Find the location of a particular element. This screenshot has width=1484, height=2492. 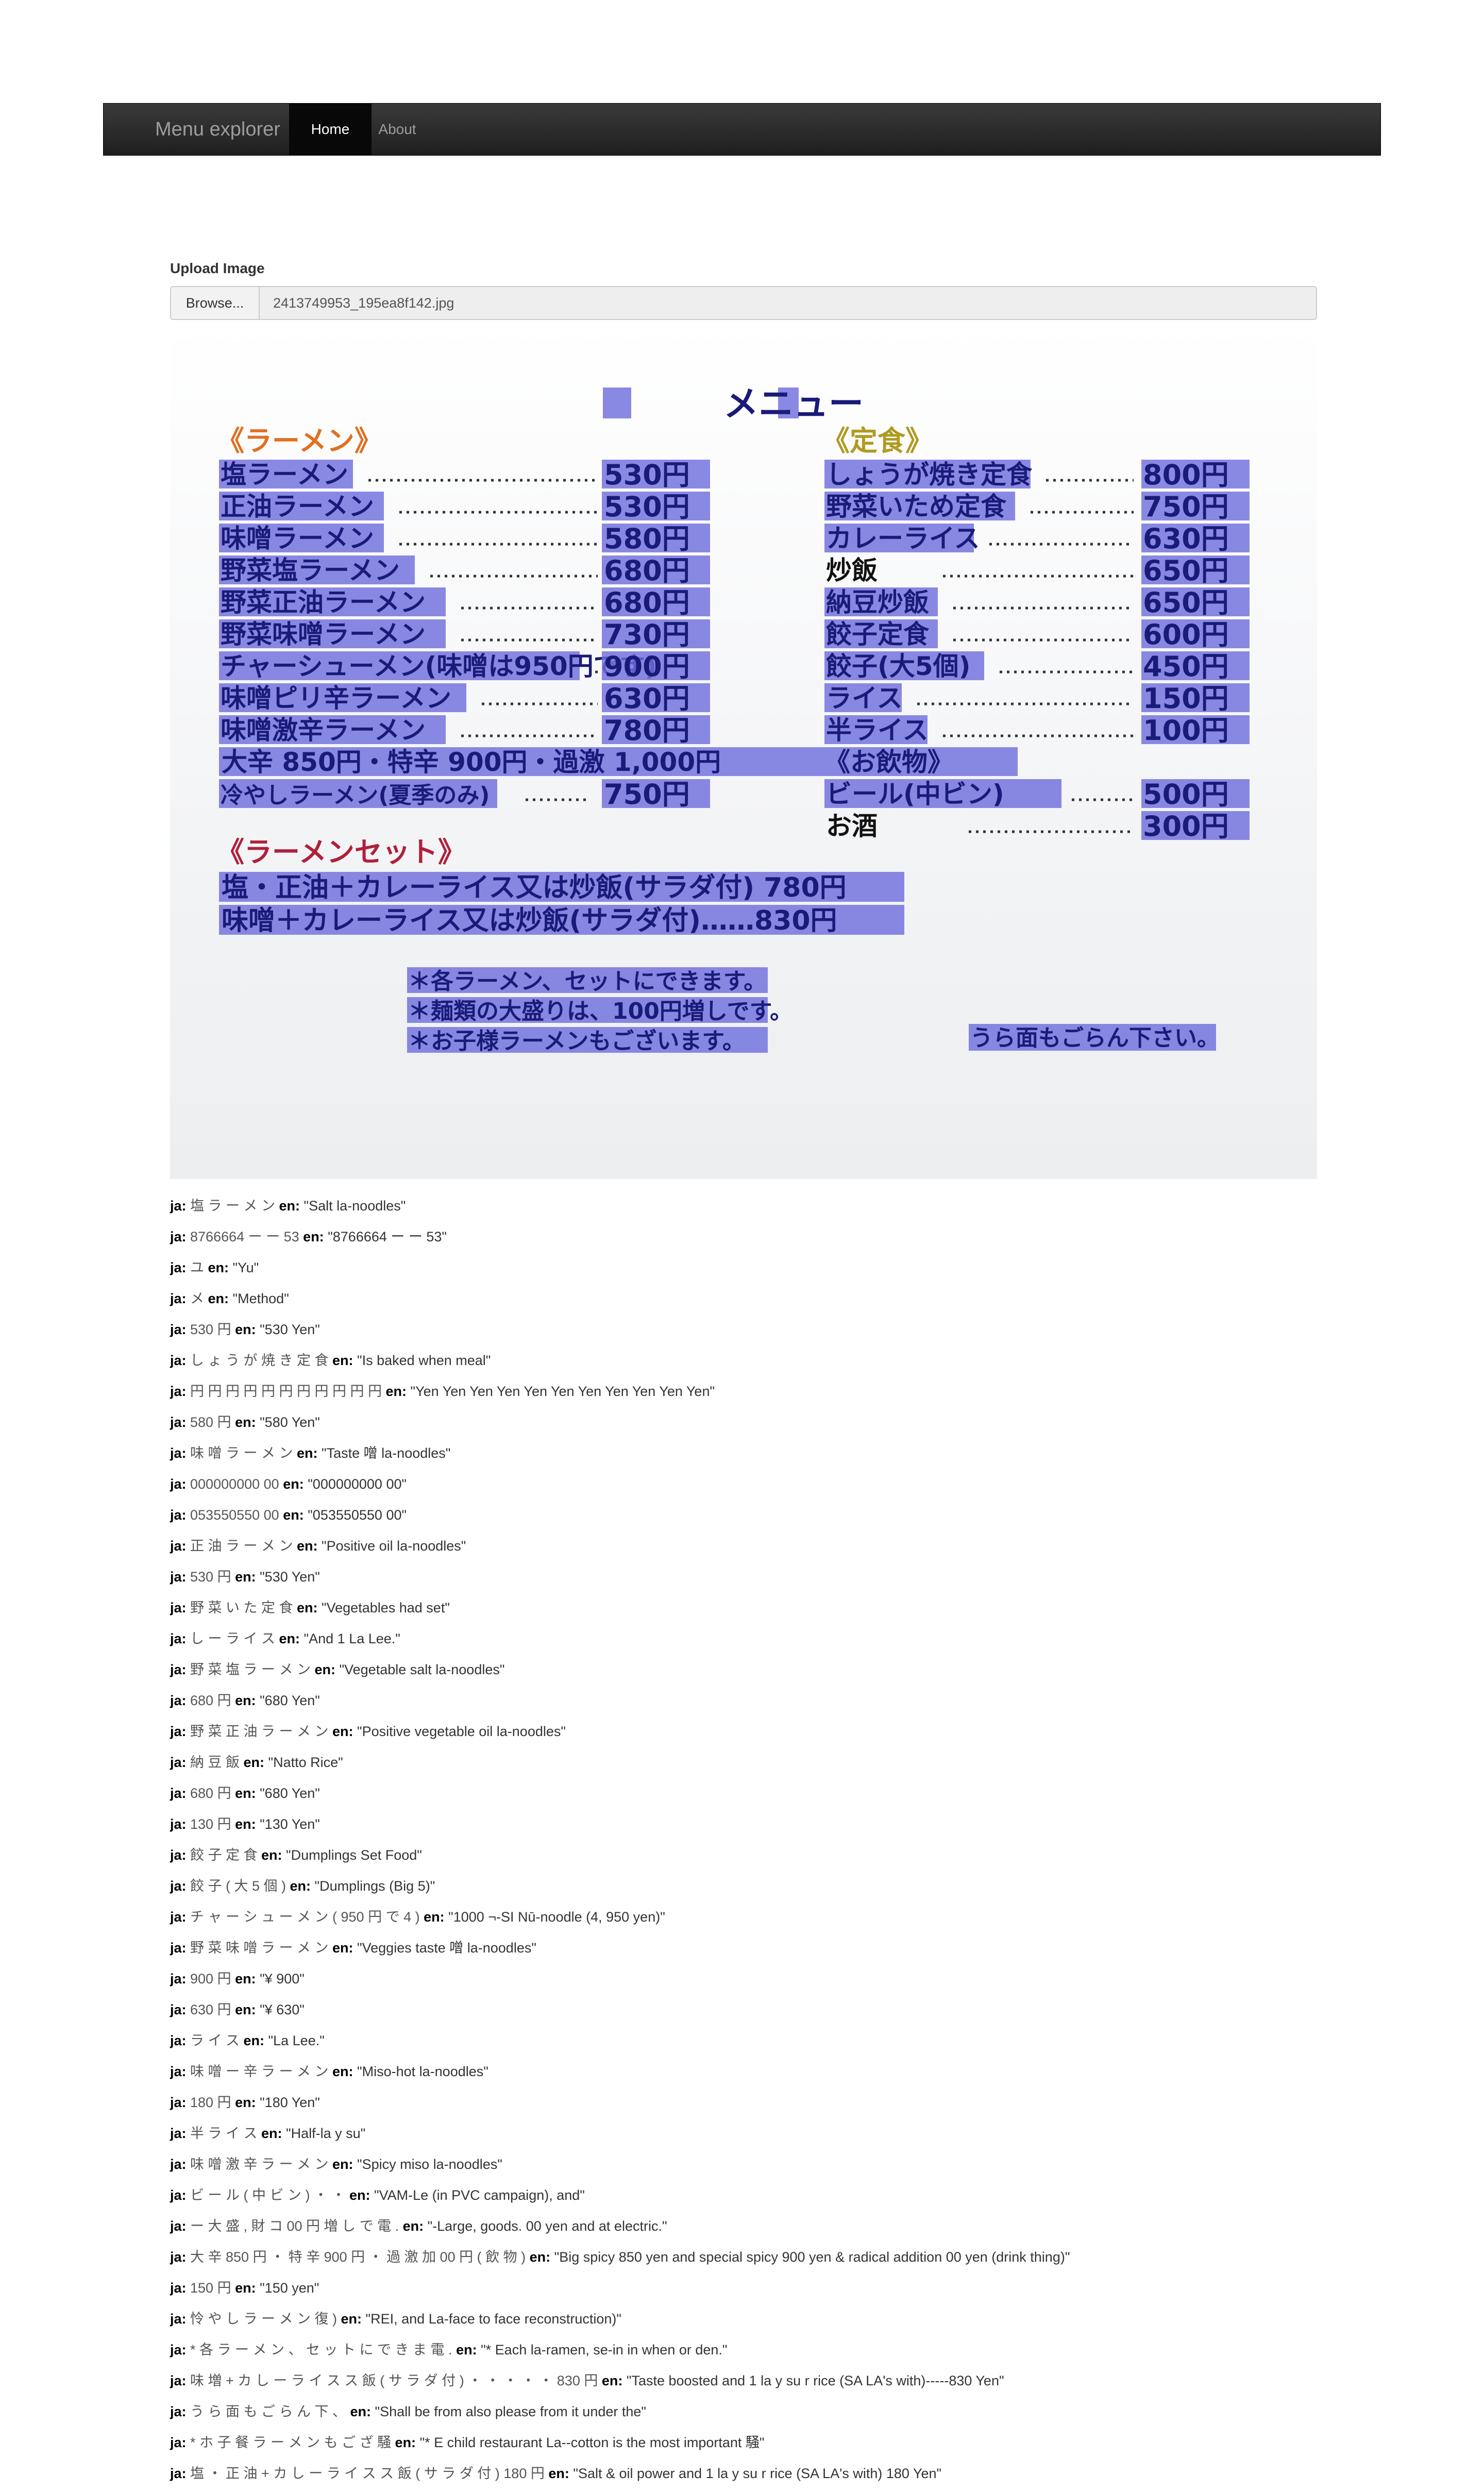

drink-item-name: ビール(中ビン) is located at coordinates (915, 794).